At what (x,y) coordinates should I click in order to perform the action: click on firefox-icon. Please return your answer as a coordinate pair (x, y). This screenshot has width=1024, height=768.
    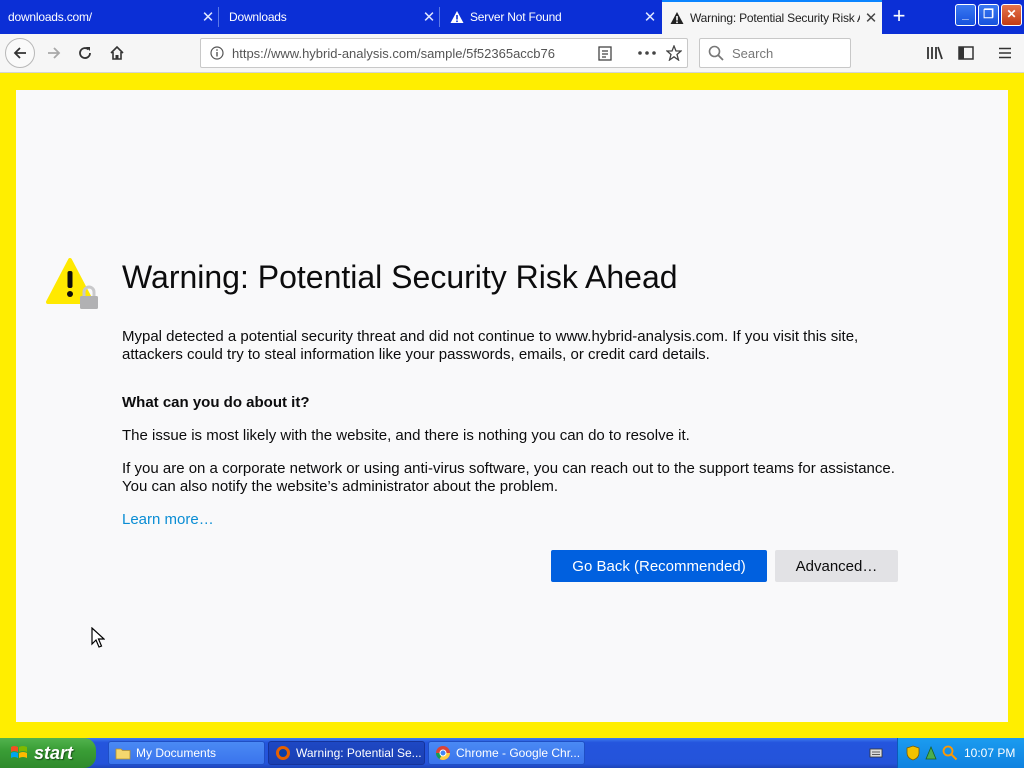
    Looking at the image, I should click on (283, 753).